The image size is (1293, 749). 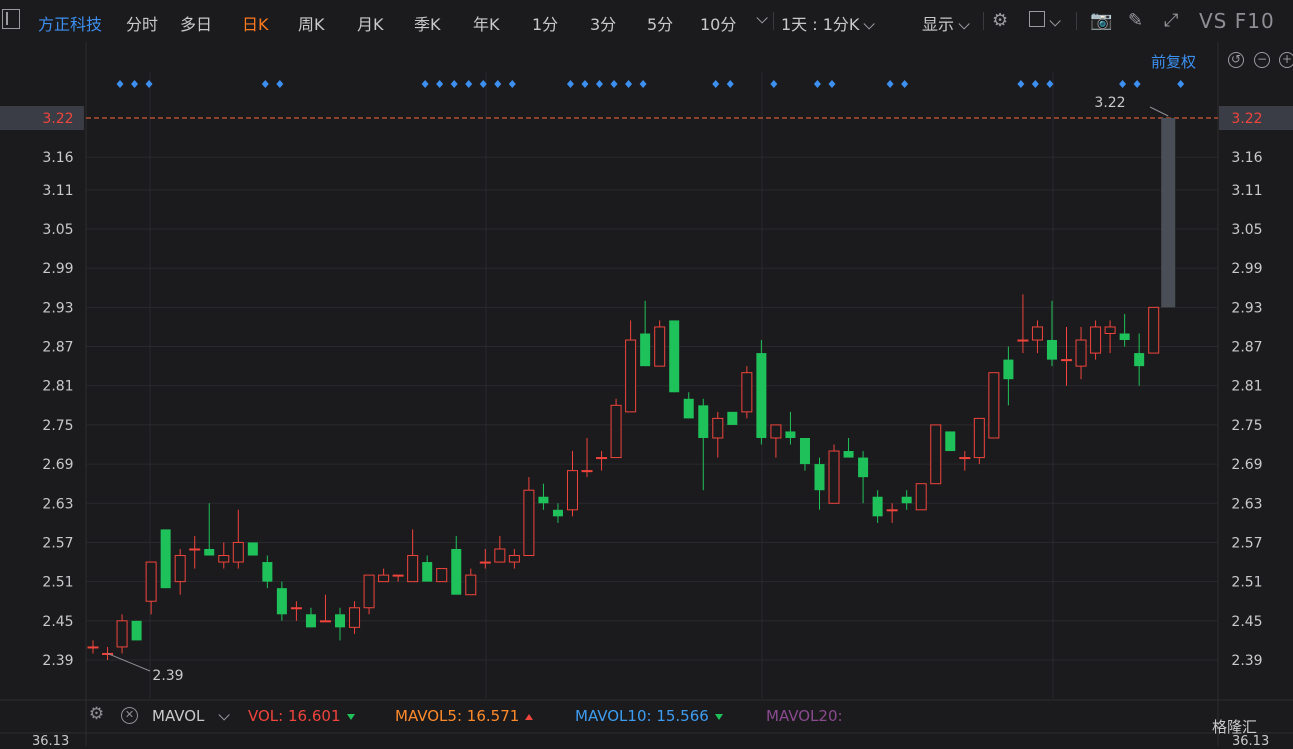 I want to click on mavol5-value: MAVOL5: 16.571, so click(x=464, y=716).